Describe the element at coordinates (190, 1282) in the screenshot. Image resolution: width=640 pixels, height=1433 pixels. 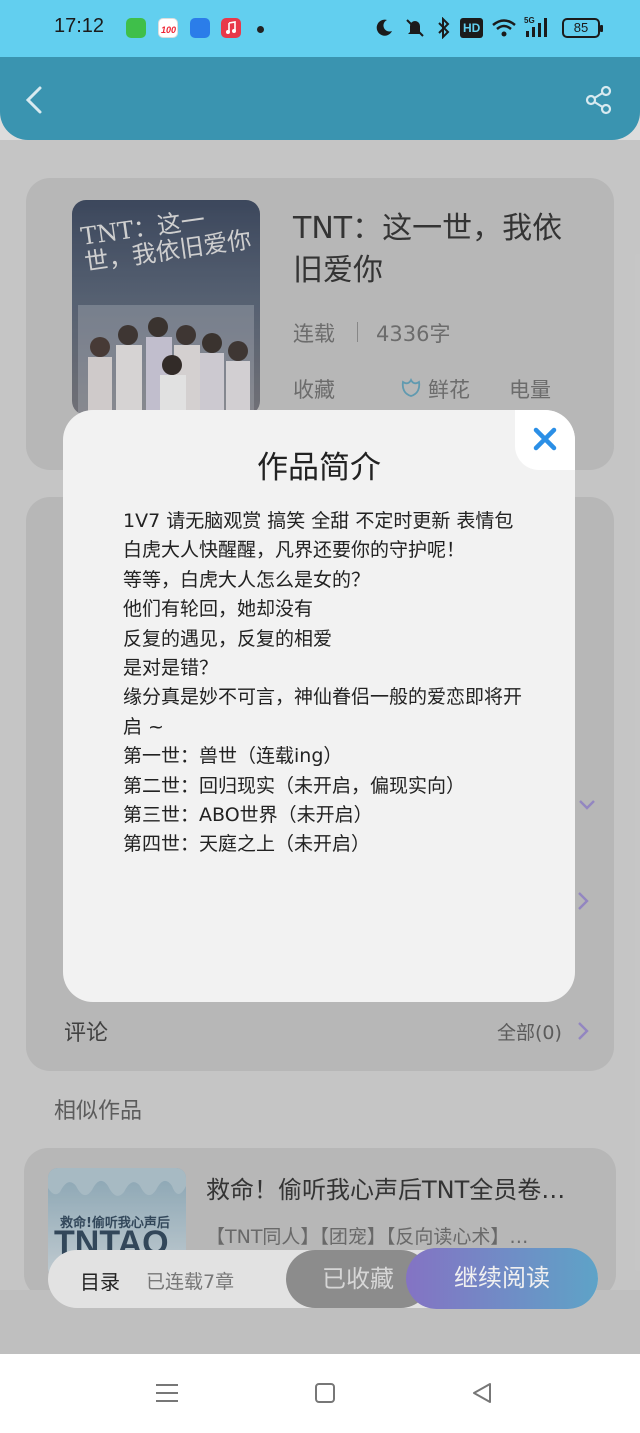
I see `chapter-count: 已连载7章` at that location.